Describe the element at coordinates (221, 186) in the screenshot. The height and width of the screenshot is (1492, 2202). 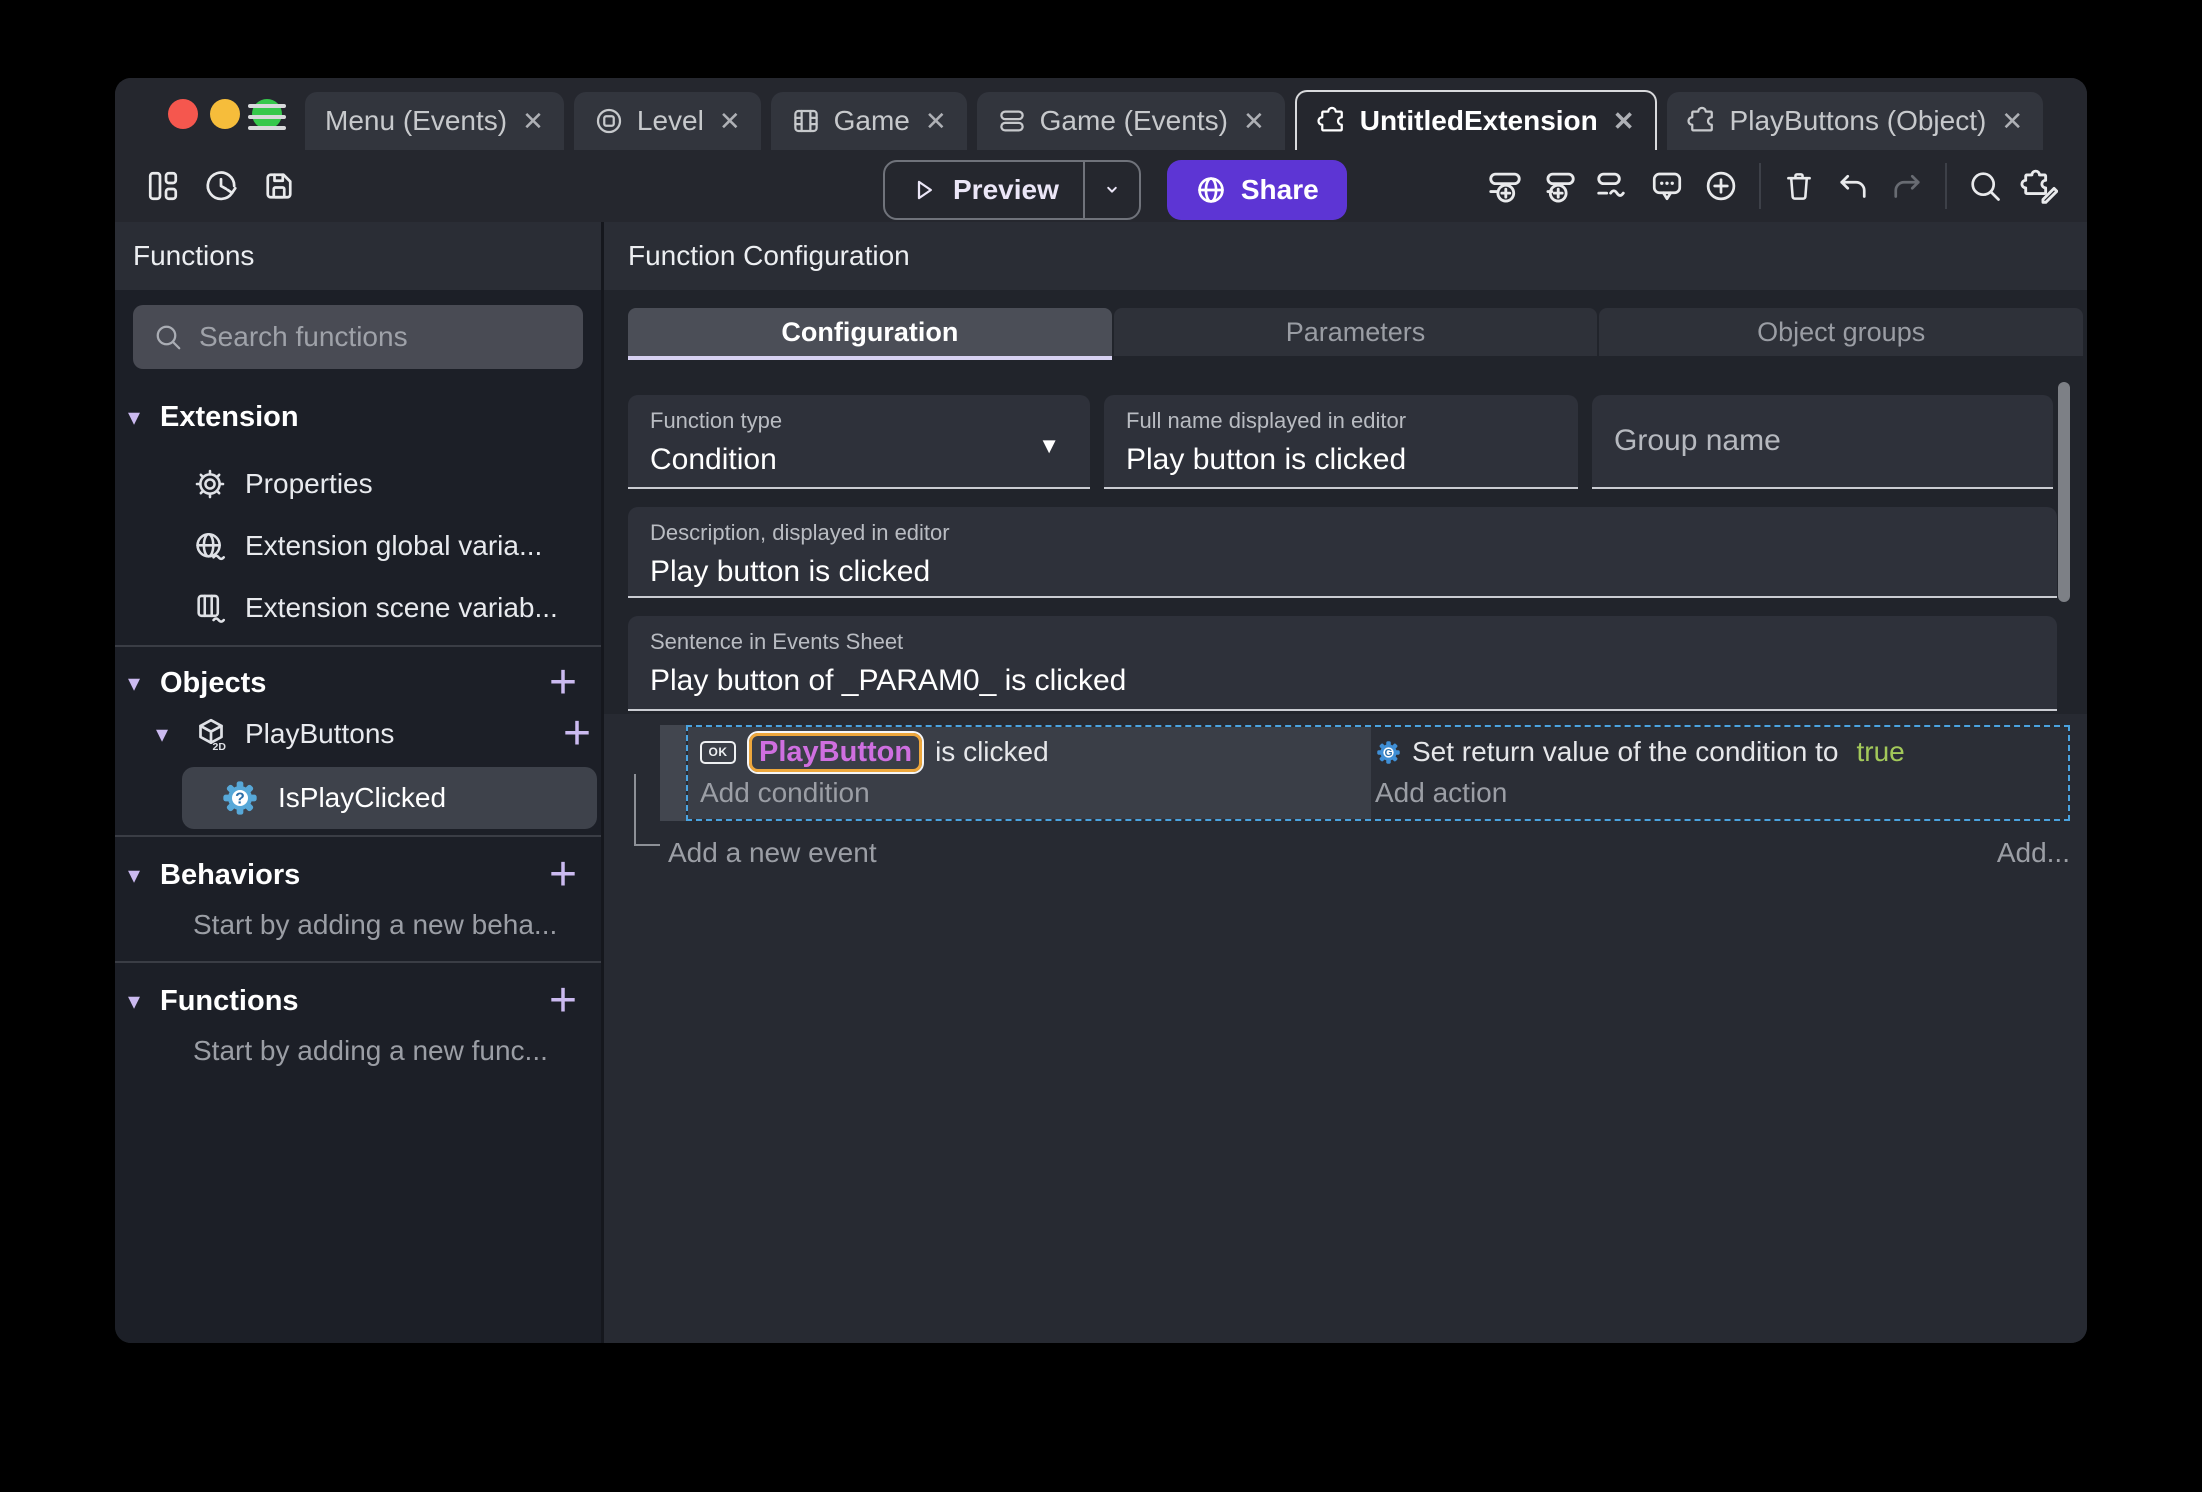
I see `version-history-icon` at that location.